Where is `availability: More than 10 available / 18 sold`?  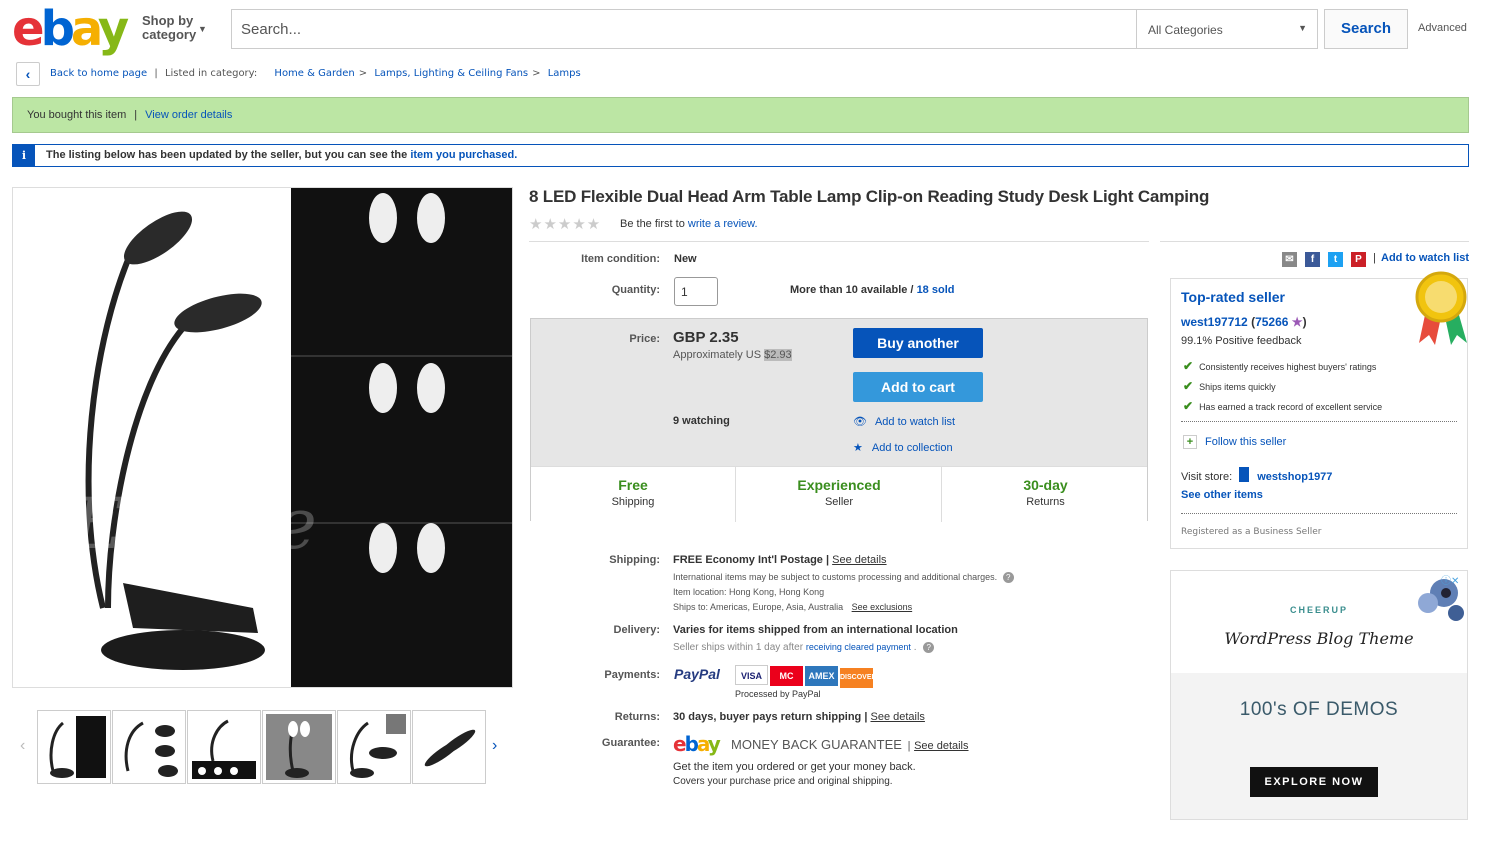
availability: More than 10 available / 18 sold is located at coordinates (872, 290).